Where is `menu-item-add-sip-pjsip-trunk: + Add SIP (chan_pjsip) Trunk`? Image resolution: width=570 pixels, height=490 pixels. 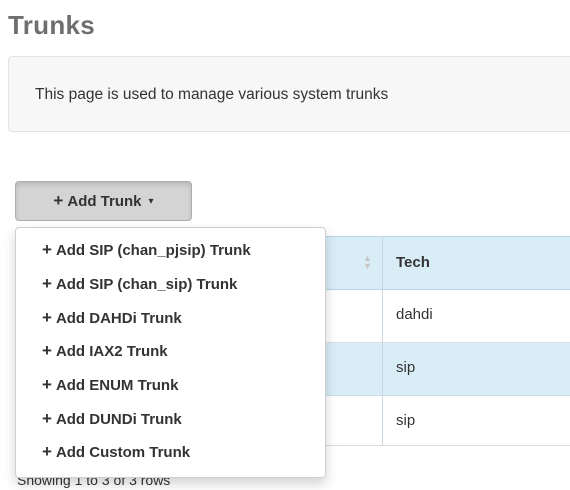
menu-item-add-sip-pjsip-trunk: + Add SIP (chan_pjsip) Trunk is located at coordinates (170, 251).